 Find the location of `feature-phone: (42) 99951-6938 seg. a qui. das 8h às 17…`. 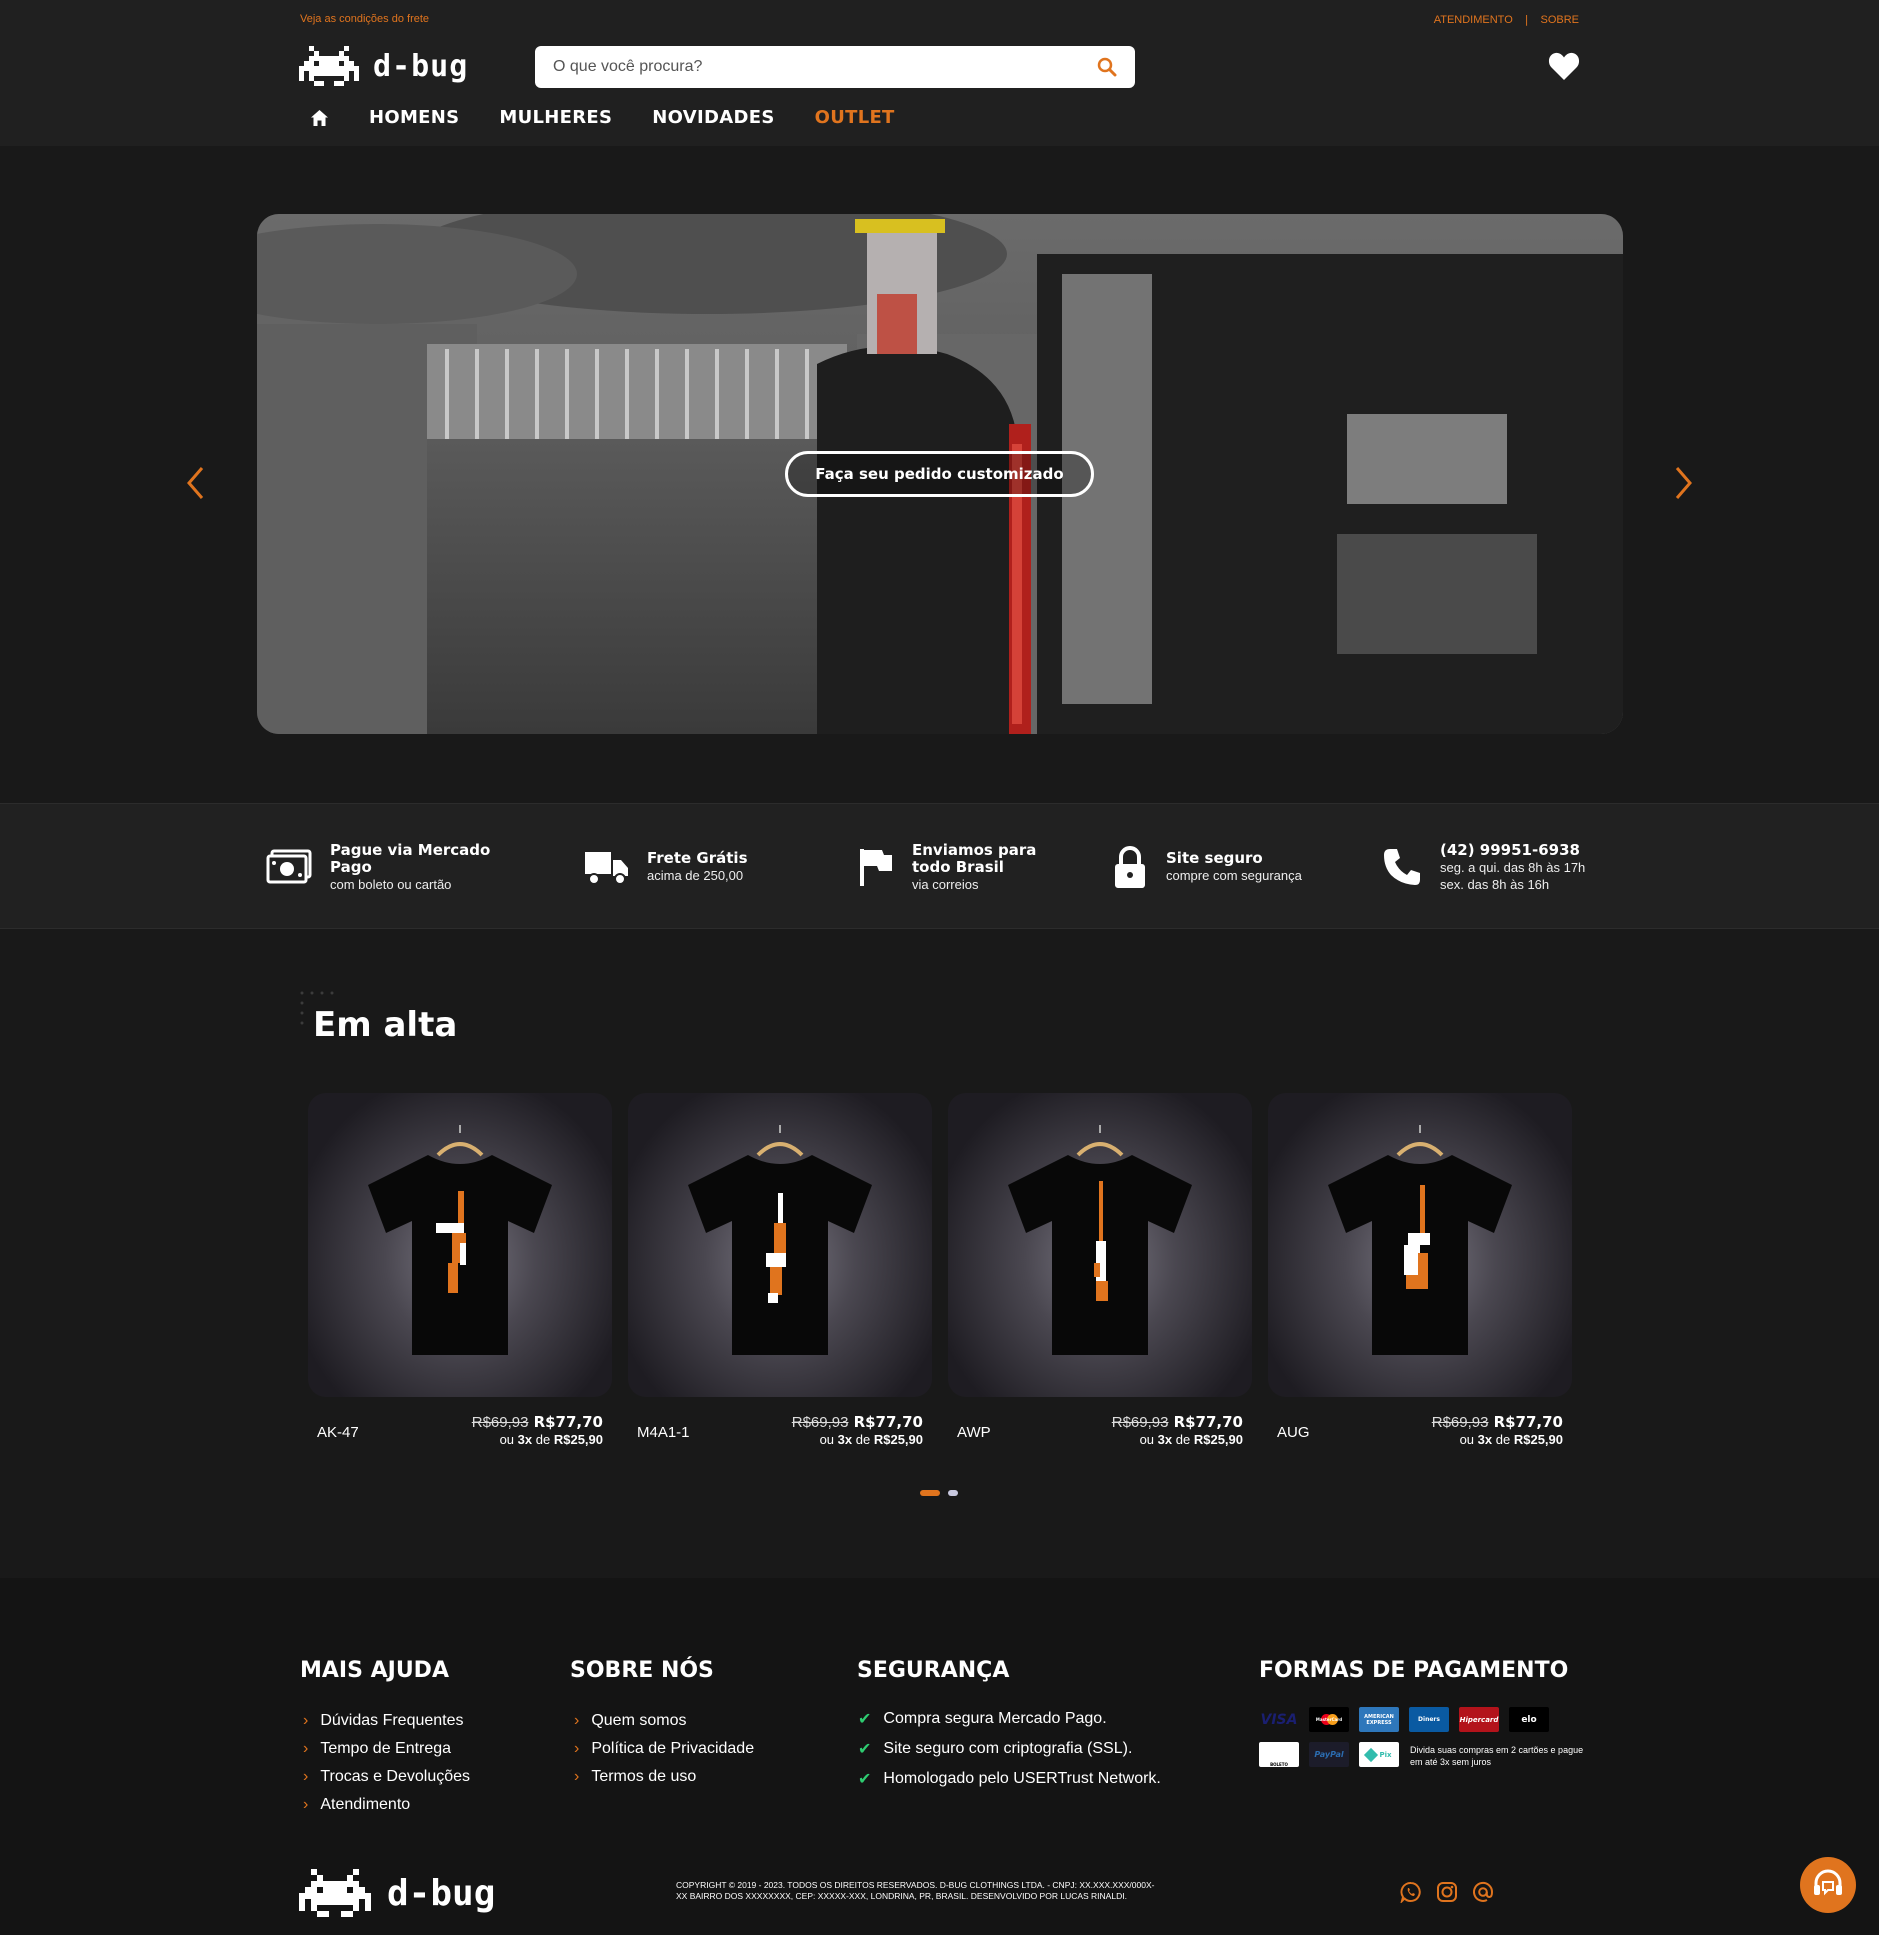

feature-phone: (42) 99951-6938 seg. a qui. das 8h às 17… is located at coordinates (1483, 867).